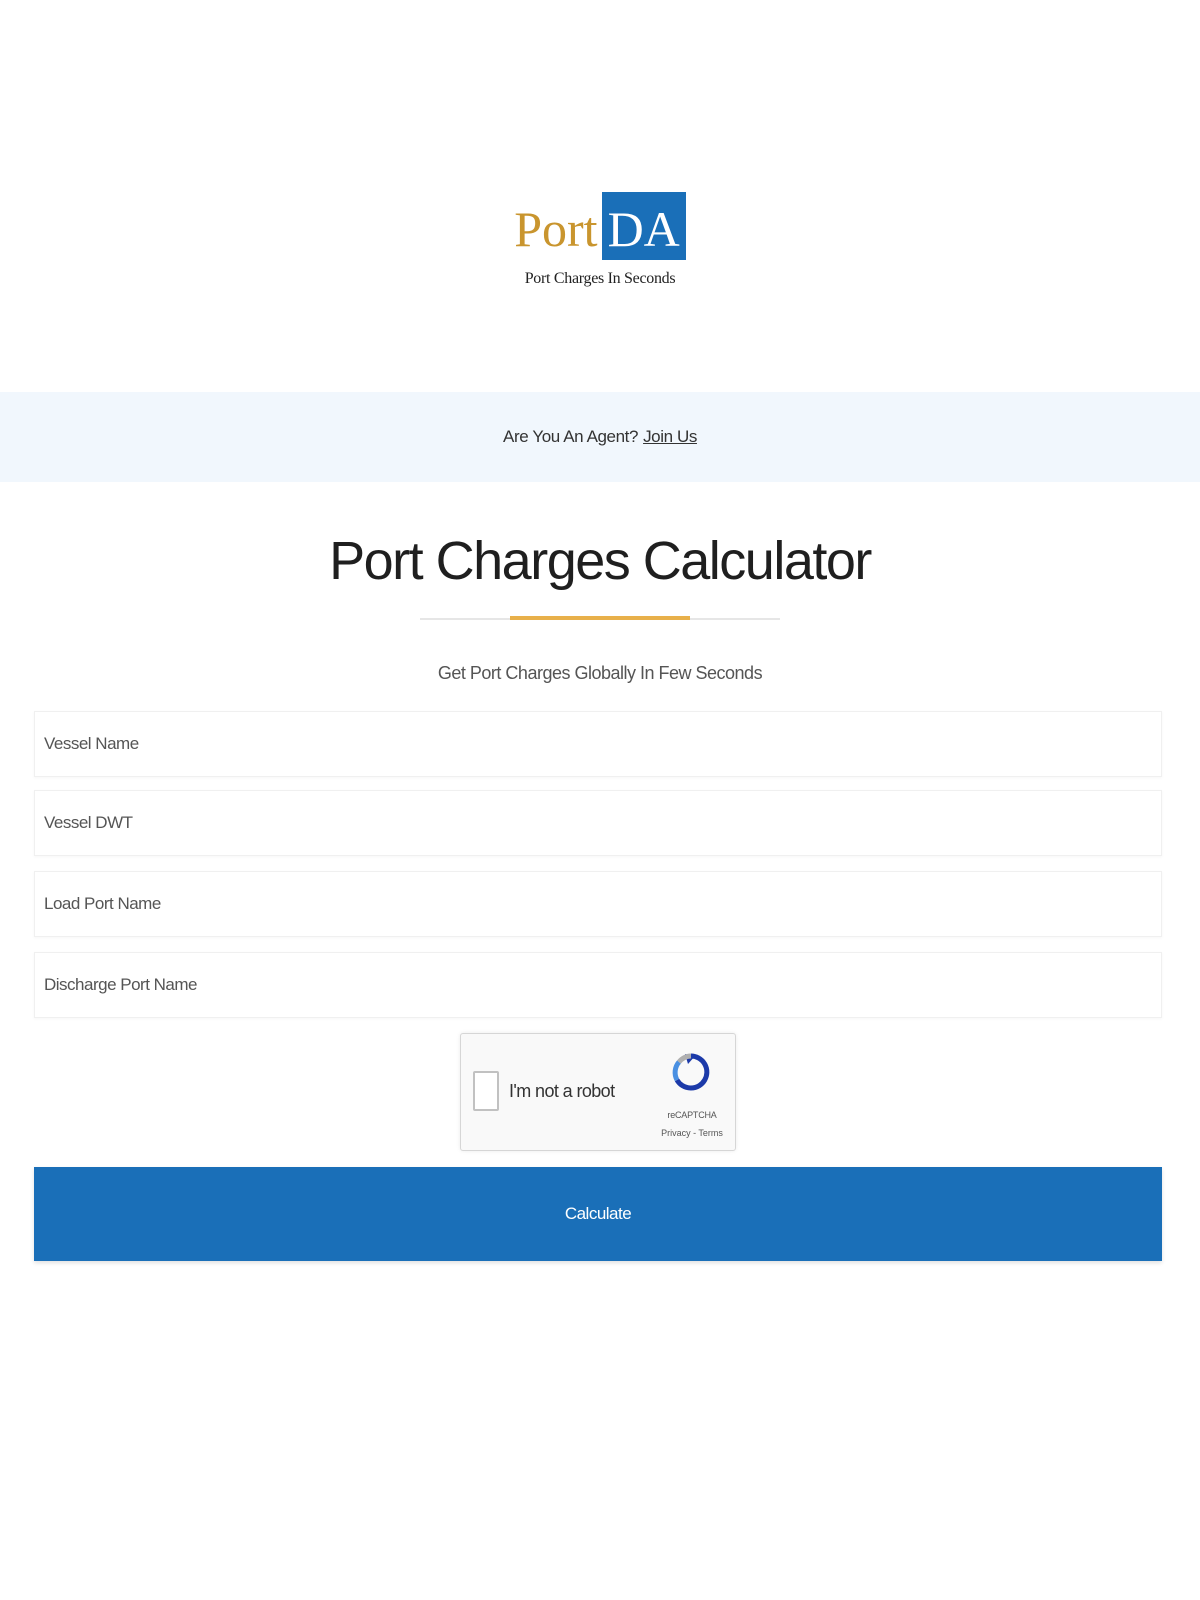 This screenshot has height=1600, width=1200. I want to click on load-port-field-wrapper, so click(598, 904).